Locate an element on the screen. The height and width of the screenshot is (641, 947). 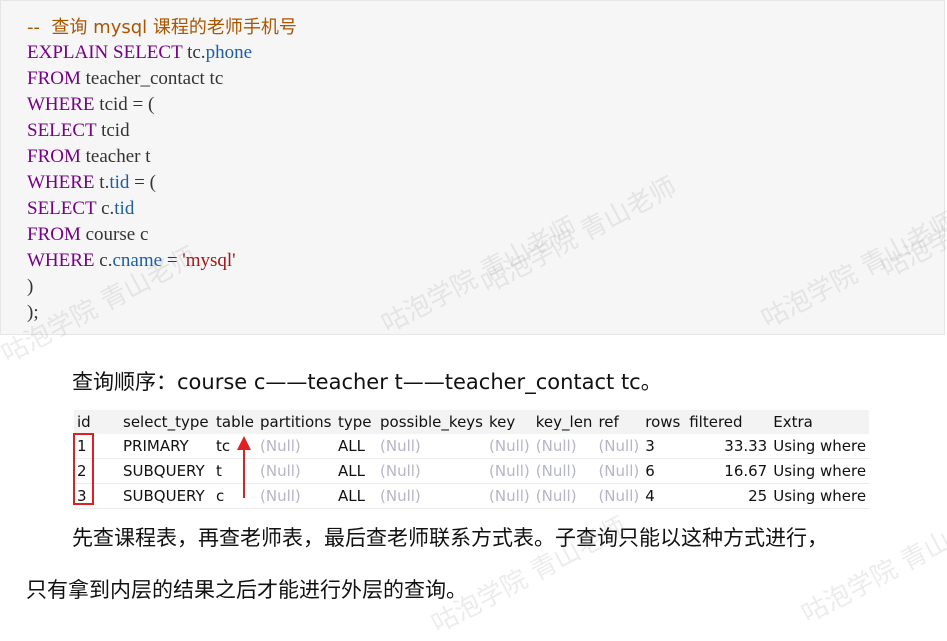
col-header-filtered: filtered is located at coordinates (728, 422).